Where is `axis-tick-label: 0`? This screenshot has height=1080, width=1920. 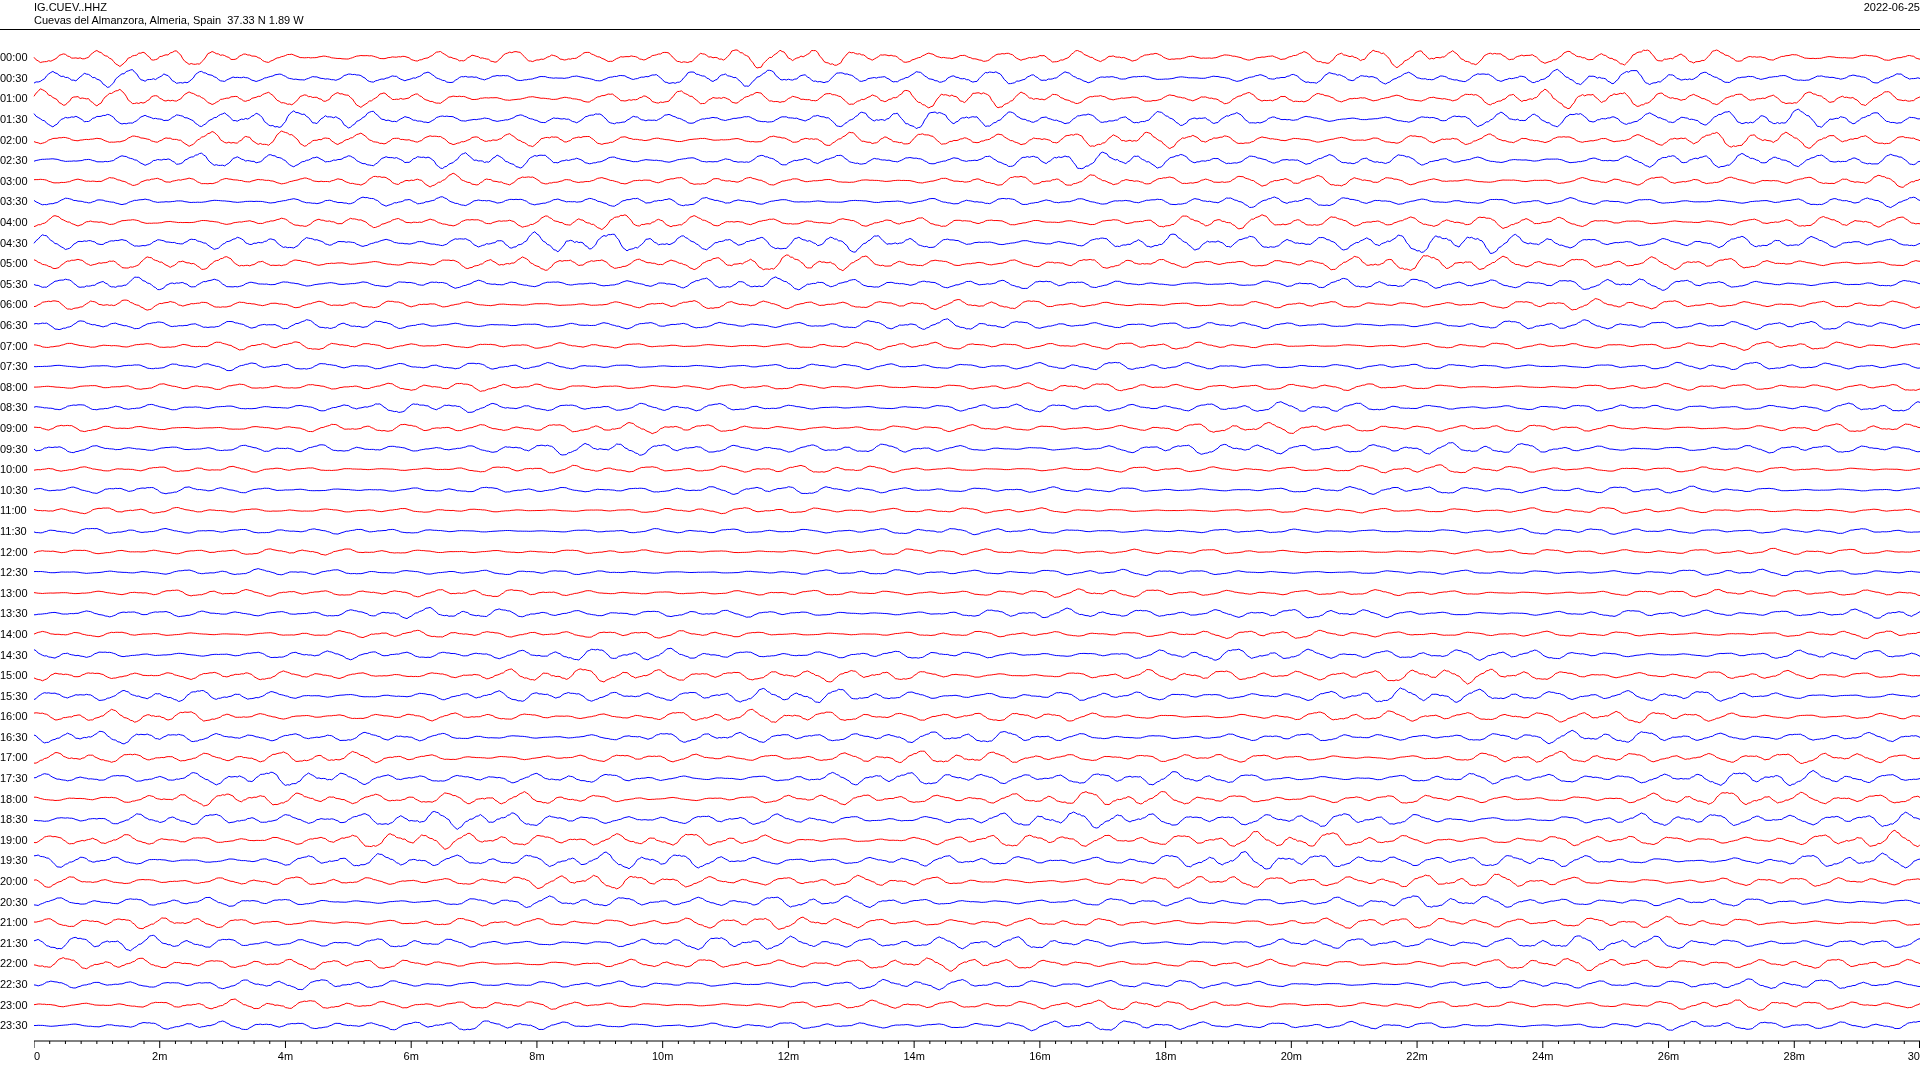
axis-tick-label: 0 is located at coordinates (37, 1056).